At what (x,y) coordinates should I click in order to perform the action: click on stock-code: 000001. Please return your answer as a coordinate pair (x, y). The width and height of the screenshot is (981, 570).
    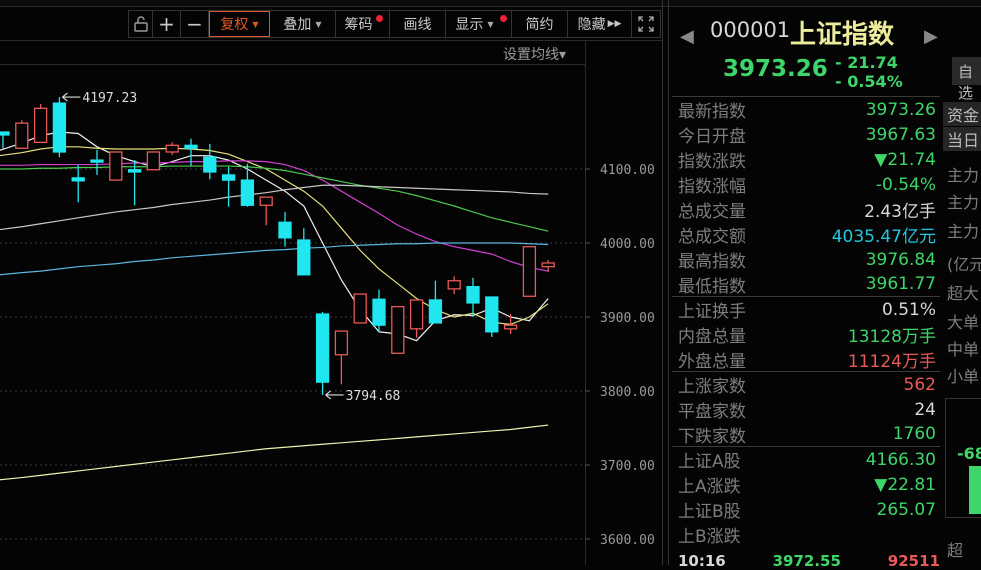
    Looking at the image, I should click on (750, 30).